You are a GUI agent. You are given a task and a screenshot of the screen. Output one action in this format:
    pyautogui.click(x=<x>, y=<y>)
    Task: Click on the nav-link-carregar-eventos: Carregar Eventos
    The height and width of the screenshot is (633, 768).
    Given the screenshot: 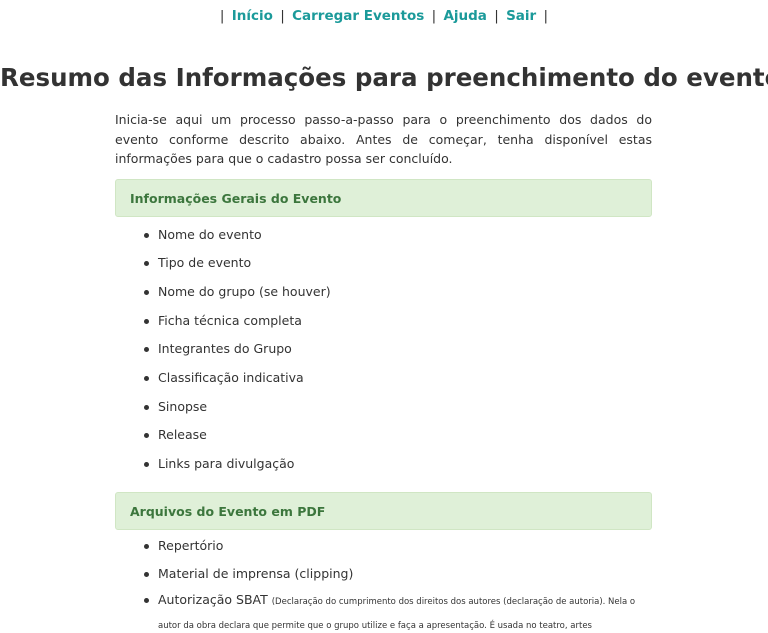 What is the action you would take?
    pyautogui.click(x=358, y=16)
    